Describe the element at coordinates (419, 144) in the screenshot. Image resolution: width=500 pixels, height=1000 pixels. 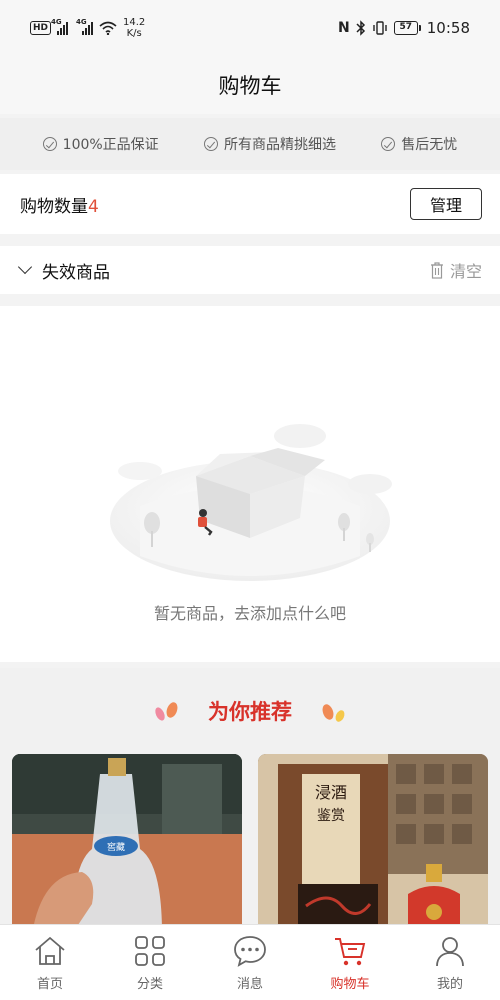
I see `guarantee-aftersale: 售后无忧` at that location.